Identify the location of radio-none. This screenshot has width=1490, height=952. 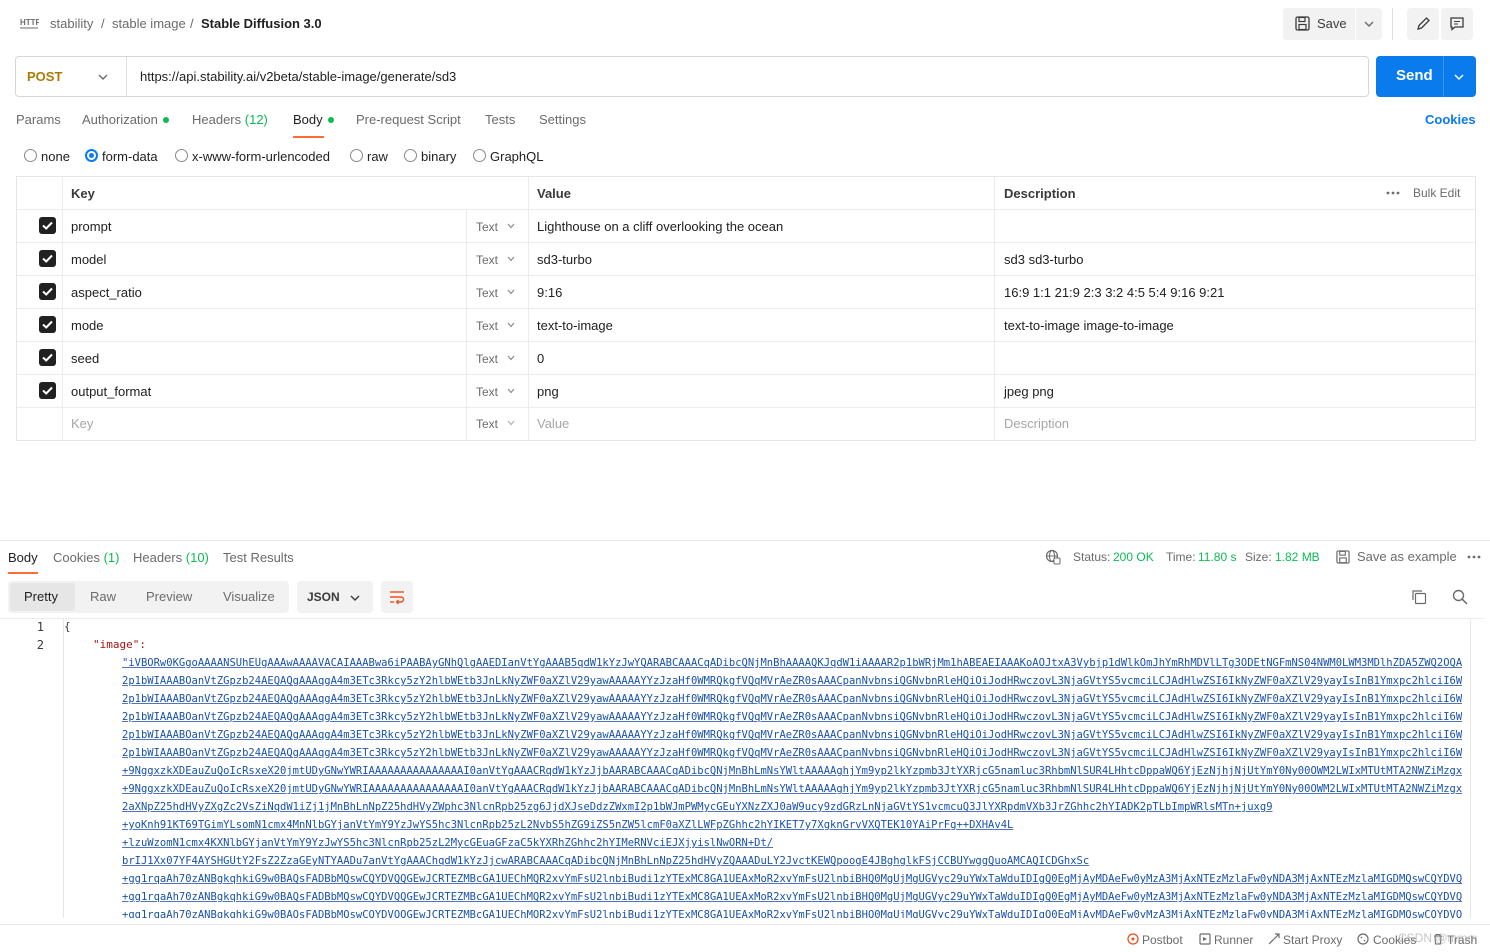
(30, 155).